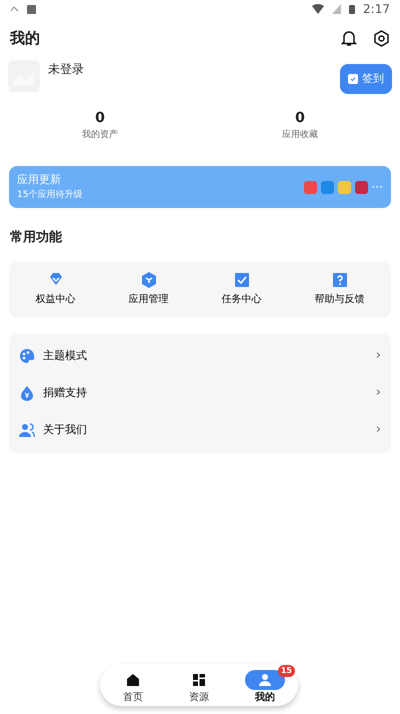 Image resolution: width=400 pixels, height=714 pixels. I want to click on settings-icon, so click(381, 38).